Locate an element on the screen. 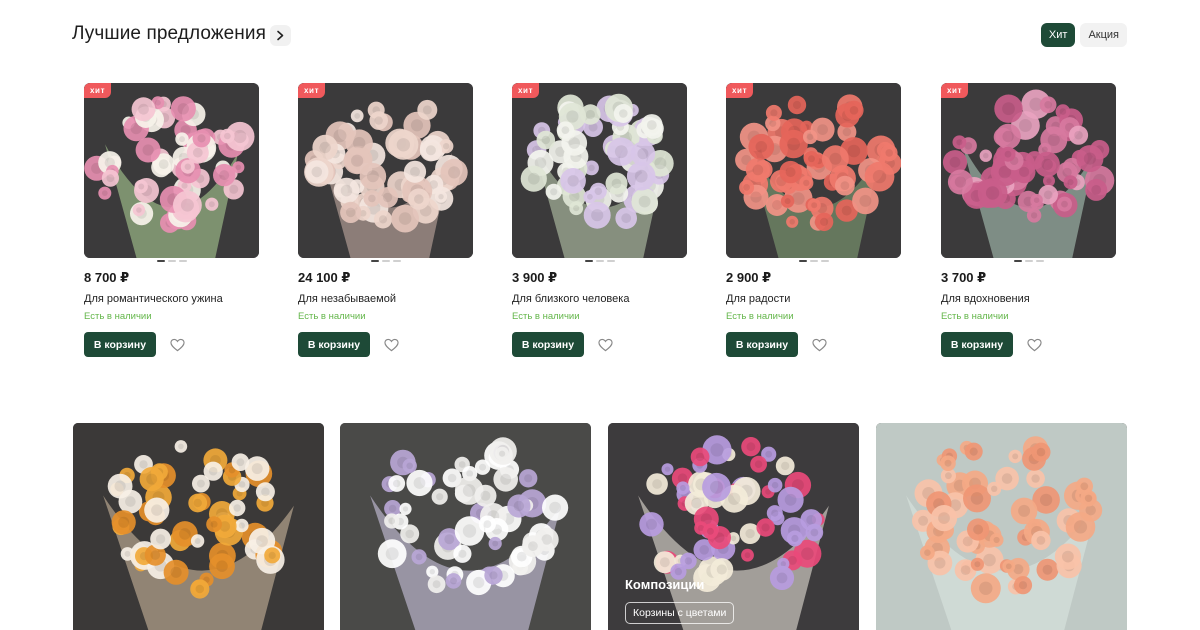 The width and height of the screenshot is (1200, 630). category-chip: Корзины с цветами is located at coordinates (680, 613).